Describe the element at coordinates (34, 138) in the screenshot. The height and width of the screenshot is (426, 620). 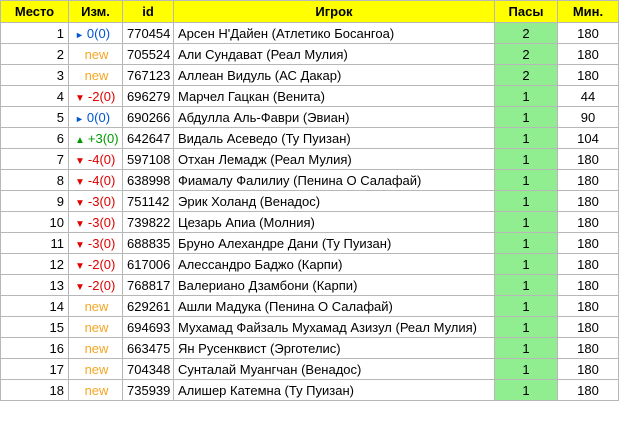
I see `place-cell: 6` at that location.